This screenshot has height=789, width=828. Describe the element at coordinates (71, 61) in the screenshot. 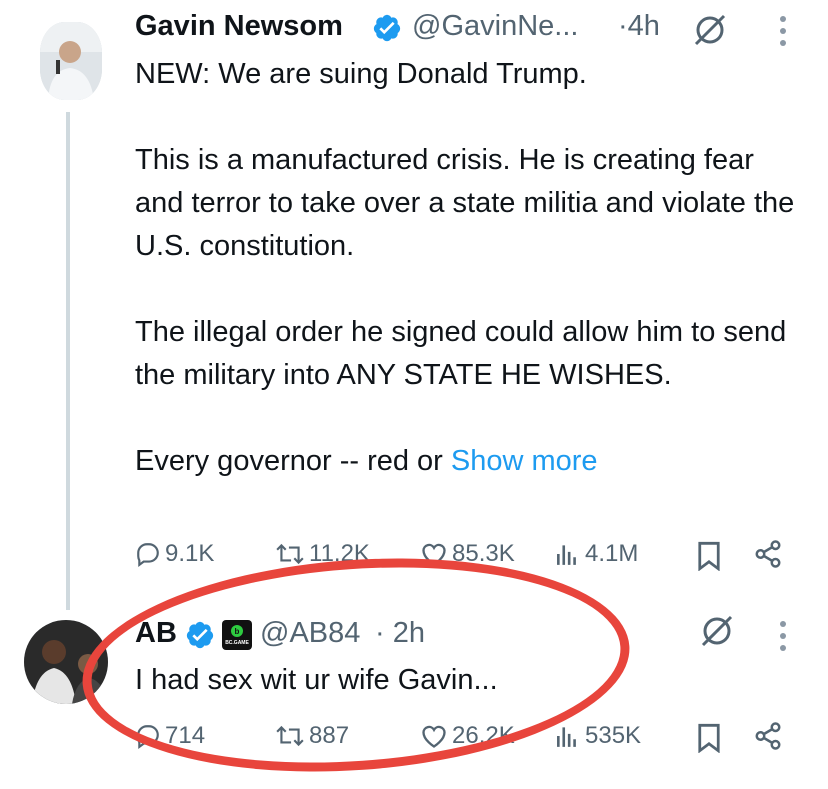

I see `avatar-gavin` at that location.